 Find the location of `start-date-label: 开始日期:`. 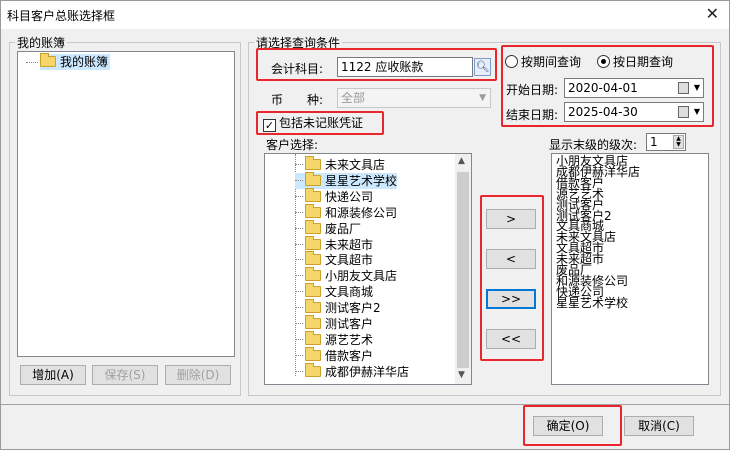

start-date-label: 开始日期: is located at coordinates (532, 90).